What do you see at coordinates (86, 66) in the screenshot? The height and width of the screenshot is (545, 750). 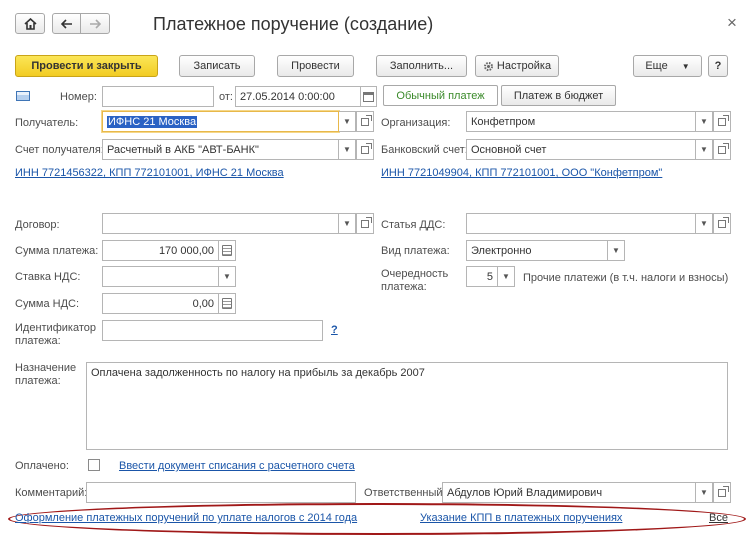 I see `post-and-close-button: Провести и закрыть` at bounding box center [86, 66].